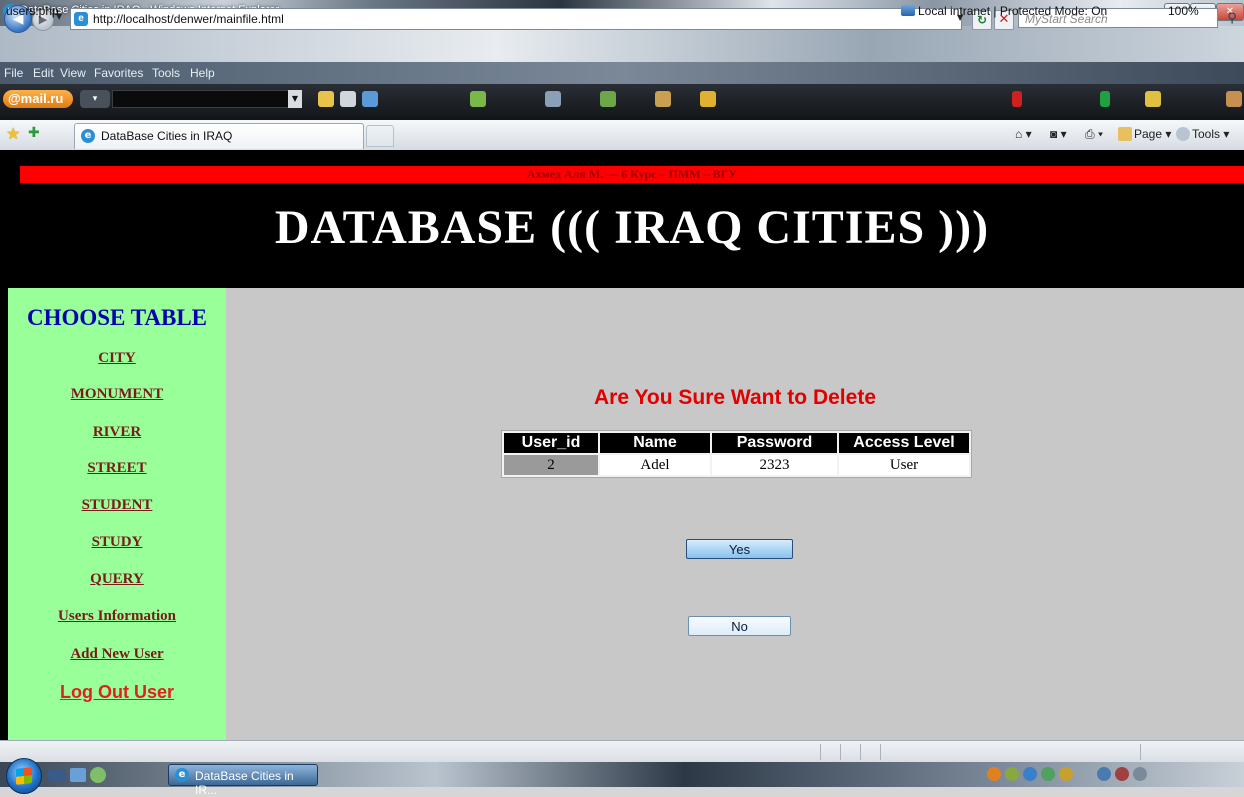 The height and width of the screenshot is (797, 1244). I want to click on gear-icon, so click(1183, 134).